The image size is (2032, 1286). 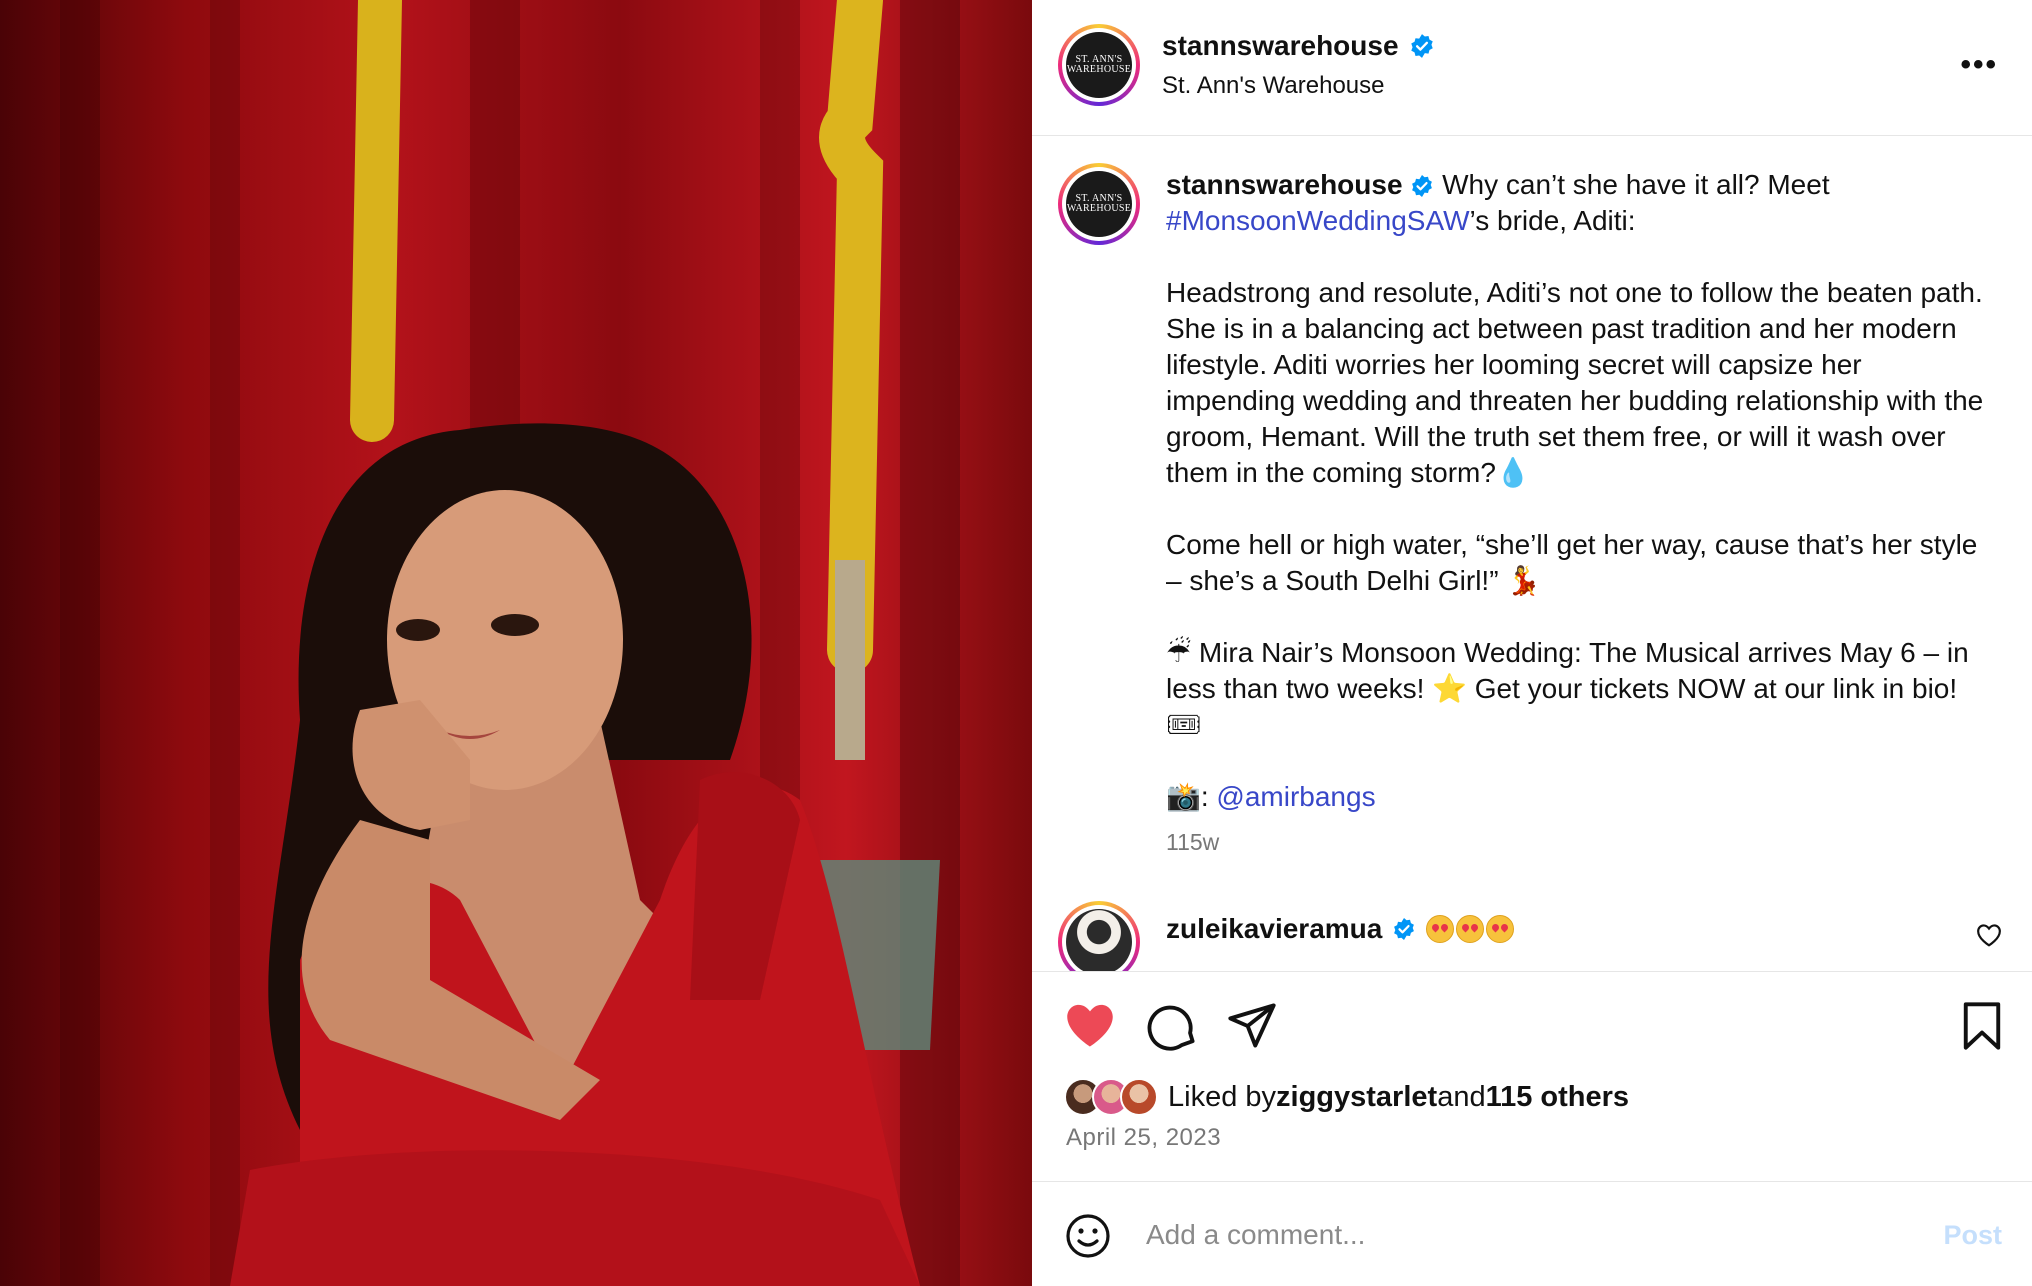 What do you see at coordinates (1972, 1235) in the screenshot?
I see `post-comment-button: Post` at bounding box center [1972, 1235].